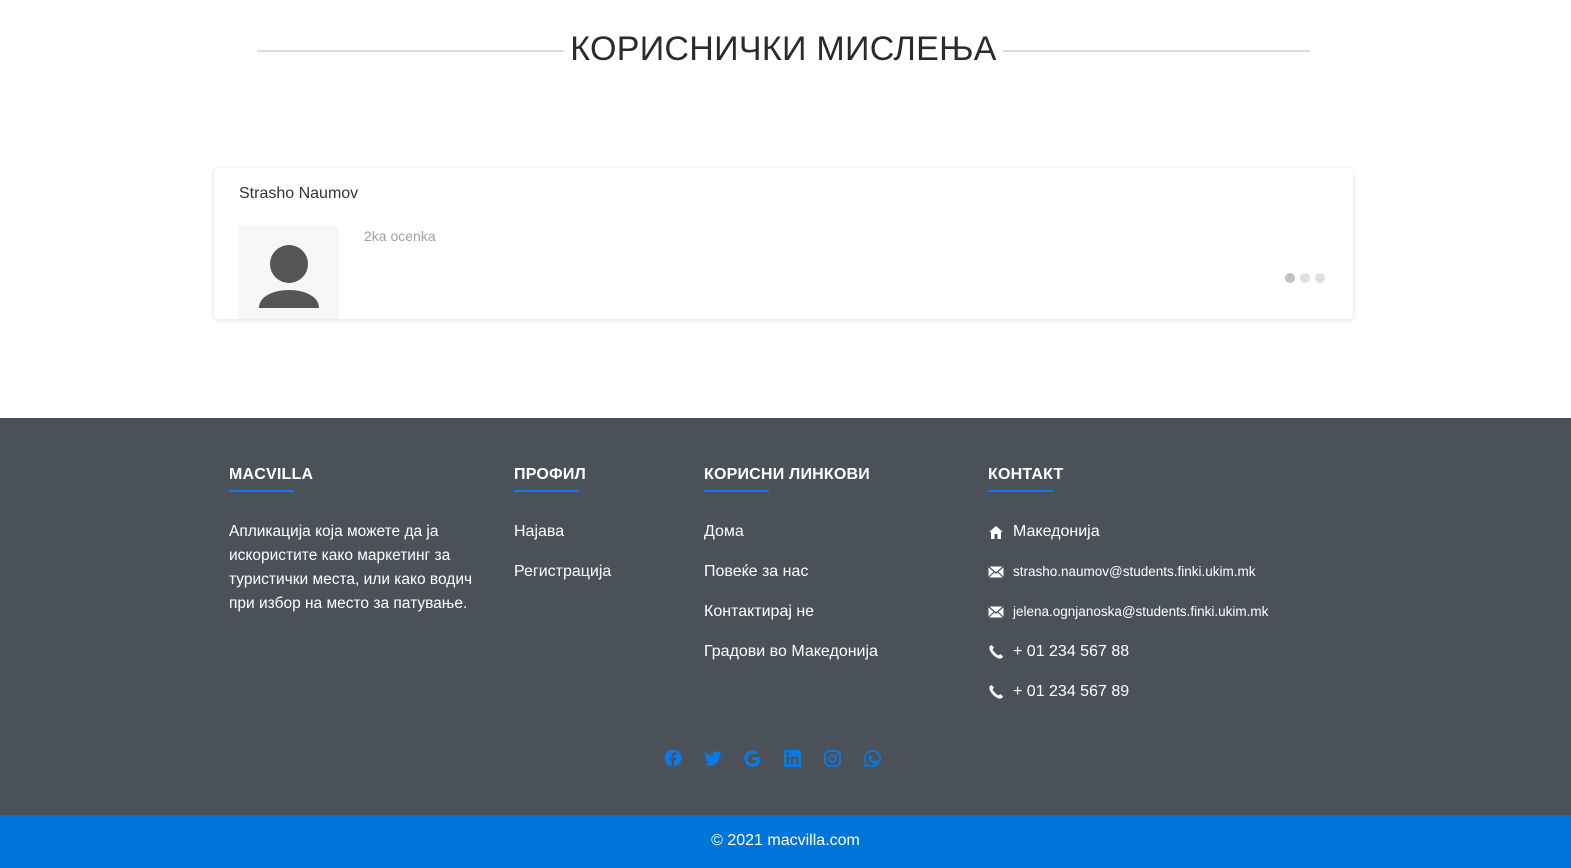  Describe the element at coordinates (783, 243) in the screenshot. I see `review-card: Strasho Naumov 2ka ocenka` at that location.